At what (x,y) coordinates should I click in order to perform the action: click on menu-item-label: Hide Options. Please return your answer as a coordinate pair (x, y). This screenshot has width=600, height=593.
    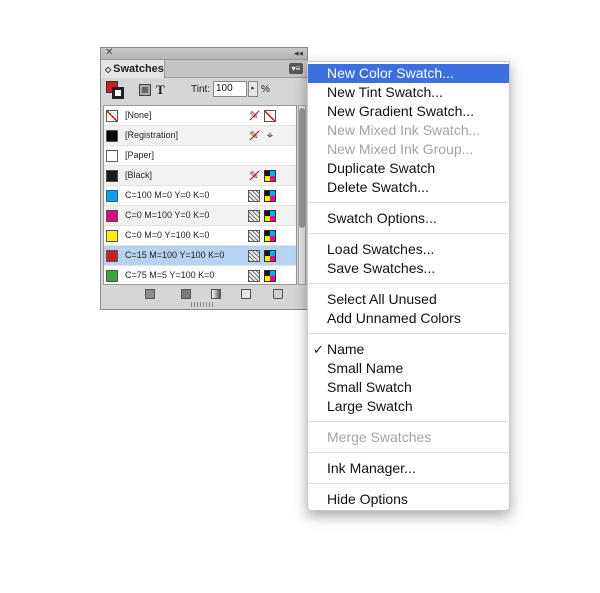
    Looking at the image, I should click on (367, 499).